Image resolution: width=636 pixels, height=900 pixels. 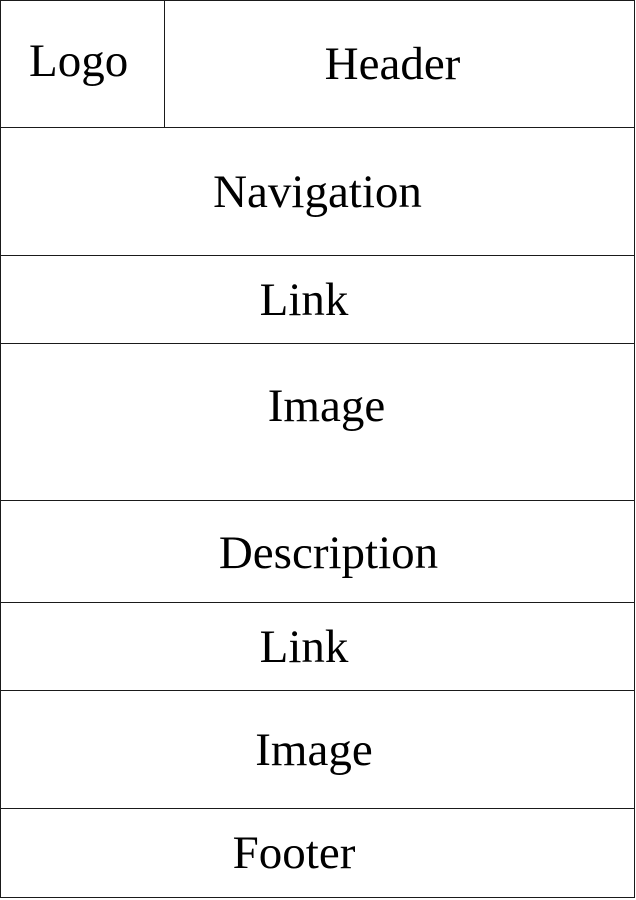 I want to click on link-label-2: Link, so click(x=304, y=646).